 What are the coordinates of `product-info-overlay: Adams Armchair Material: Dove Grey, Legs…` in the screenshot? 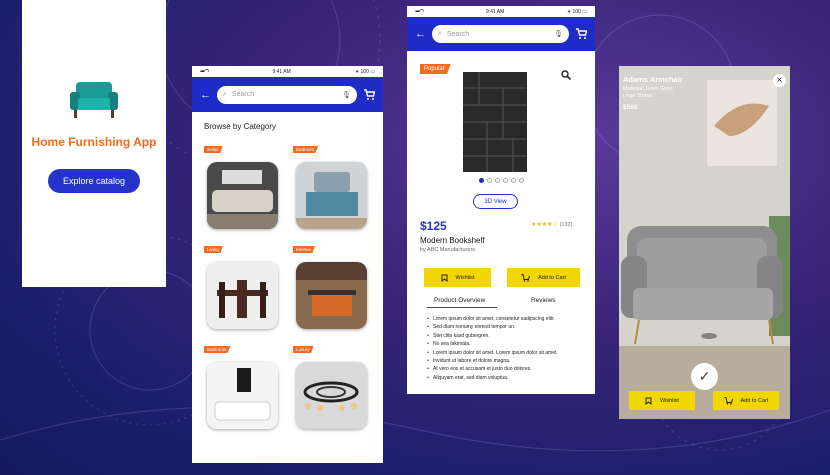 It's located at (653, 93).